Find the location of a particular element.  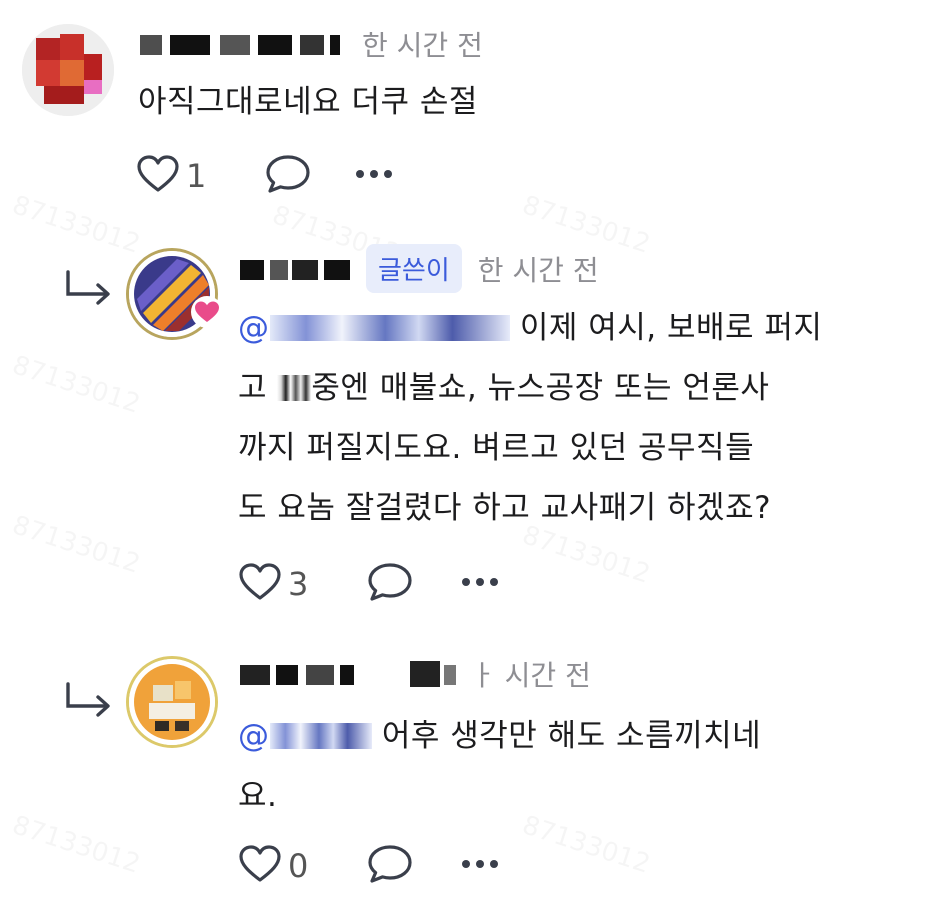

like-count: 3 is located at coordinates (298, 584).